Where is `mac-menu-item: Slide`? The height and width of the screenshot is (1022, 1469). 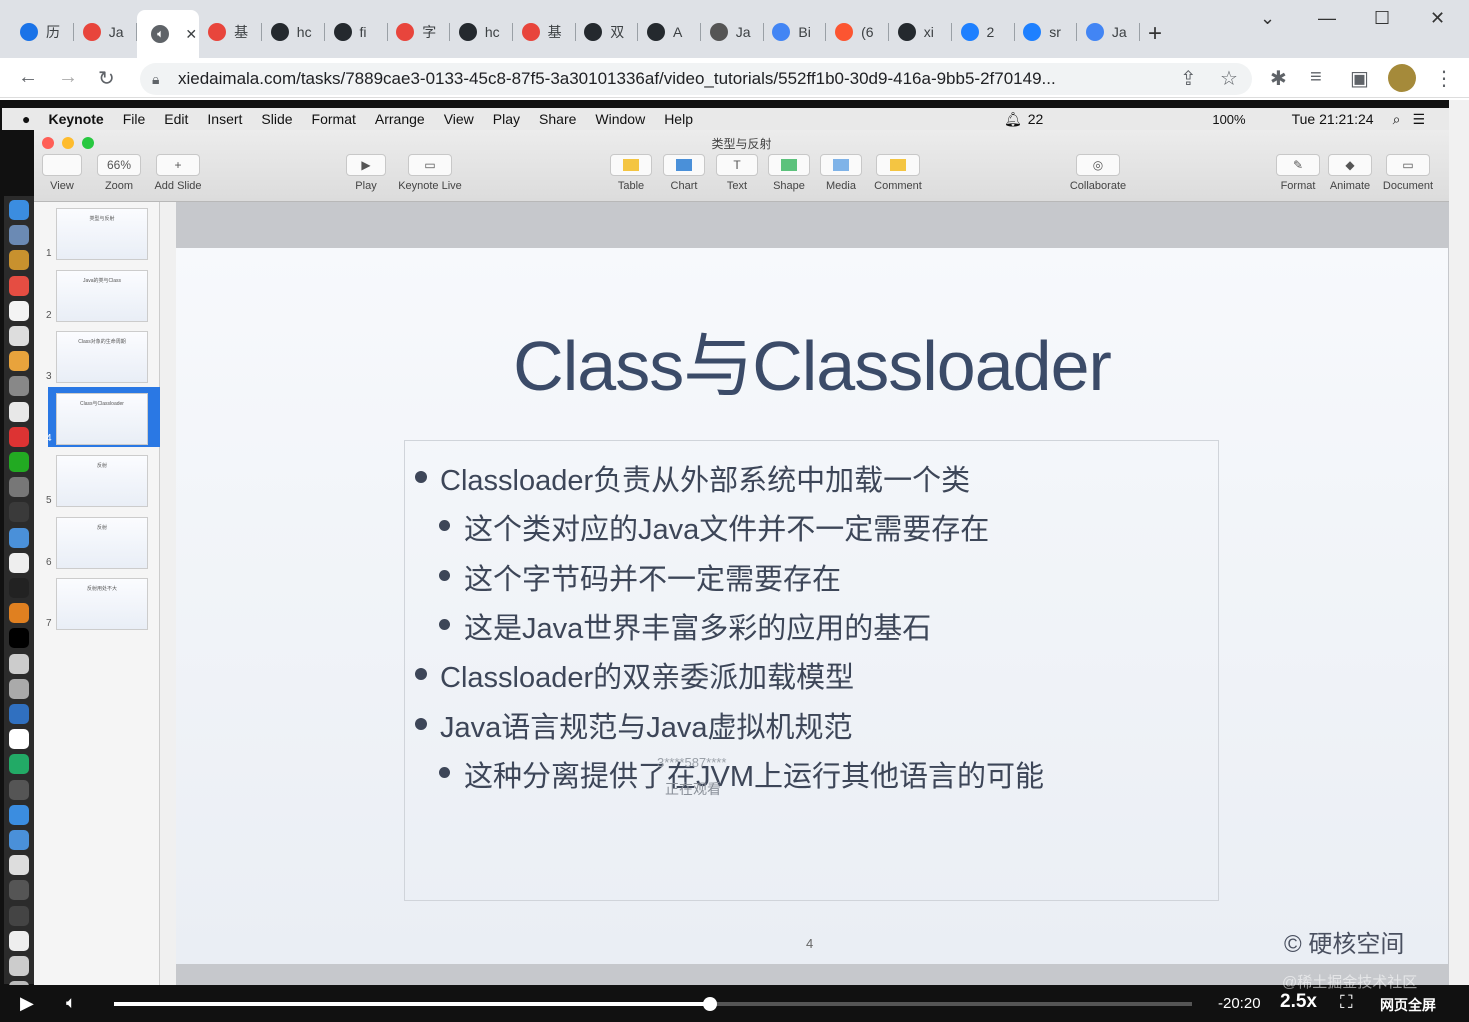 mac-menu-item: Slide is located at coordinates (276, 119).